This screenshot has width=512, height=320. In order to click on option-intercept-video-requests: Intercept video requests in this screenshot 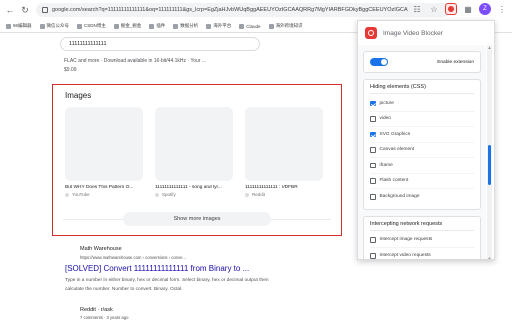, I will do `click(422, 253)`.